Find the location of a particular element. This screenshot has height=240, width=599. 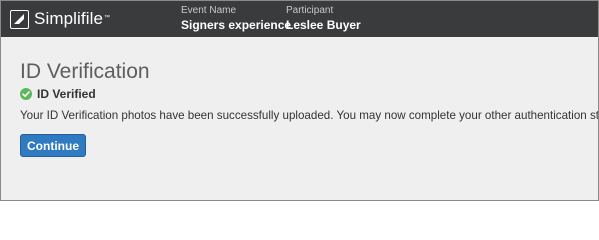

simplifile-logo-icon is located at coordinates (19, 19).